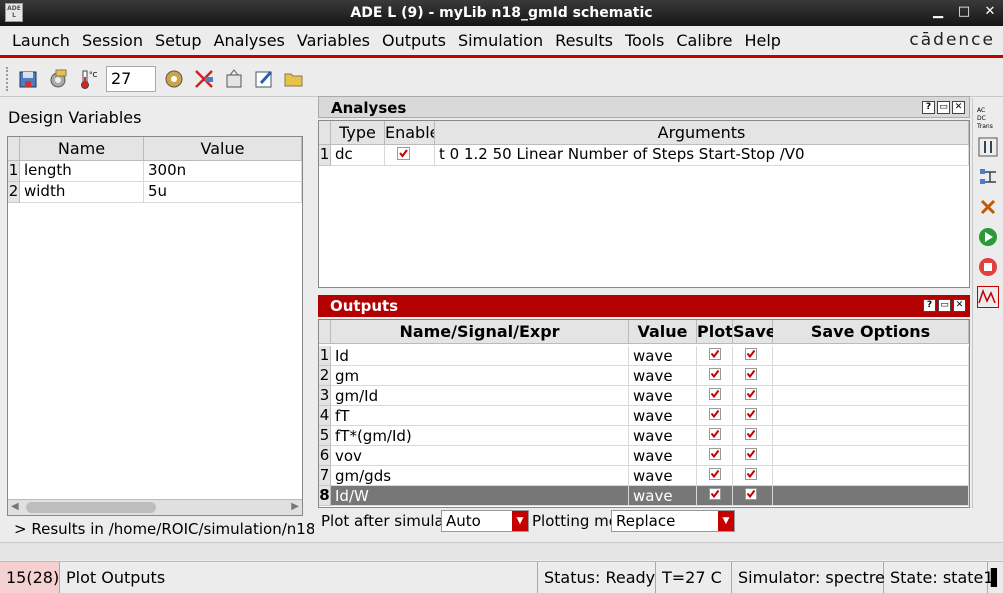 Image resolution: width=1003 pixels, height=593 pixels. Describe the element at coordinates (480, 396) in the screenshot. I see `output-name: gm/Id` at that location.